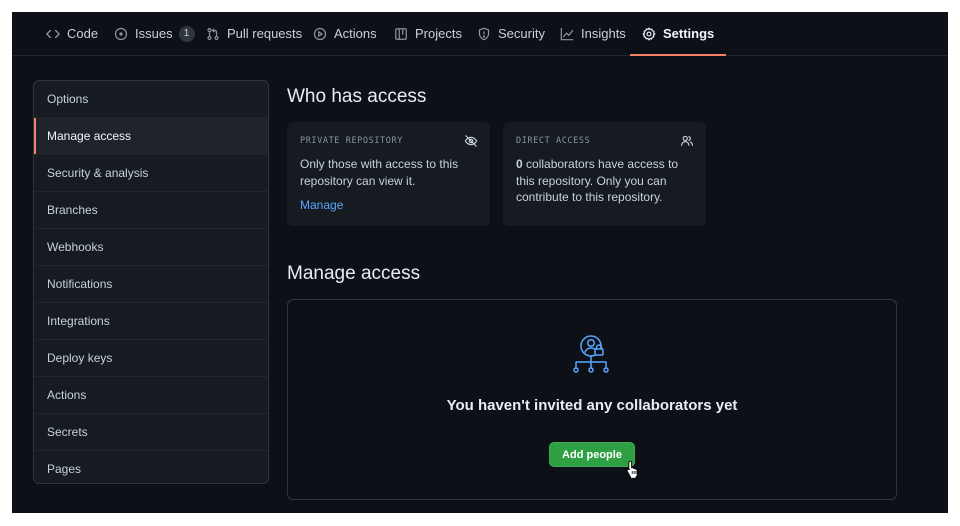  I want to click on sidebar-item-label: Security & analysis, so click(98, 173).